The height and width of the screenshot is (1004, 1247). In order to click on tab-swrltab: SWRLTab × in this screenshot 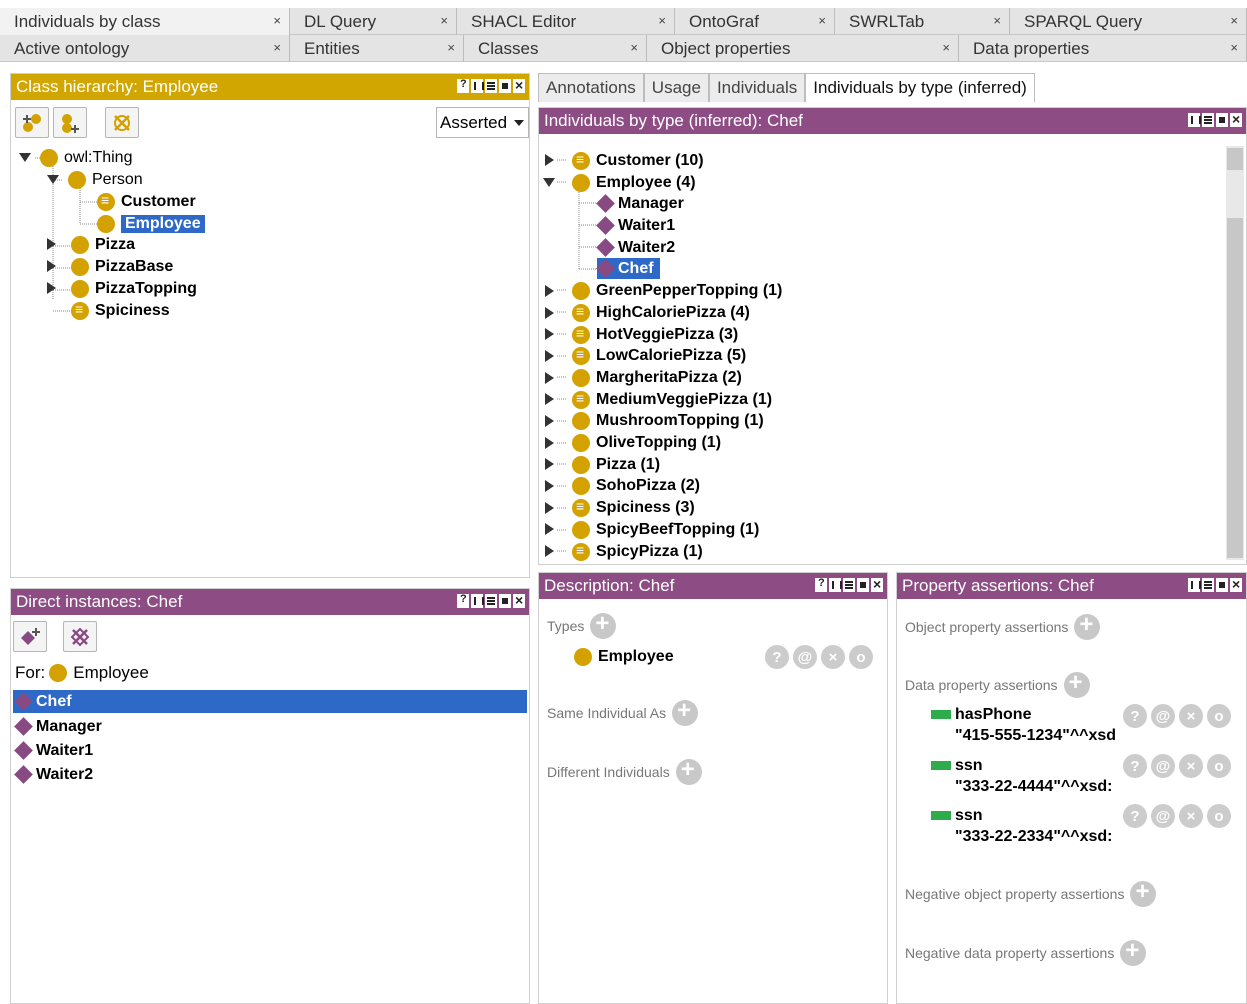, I will do `click(922, 21)`.